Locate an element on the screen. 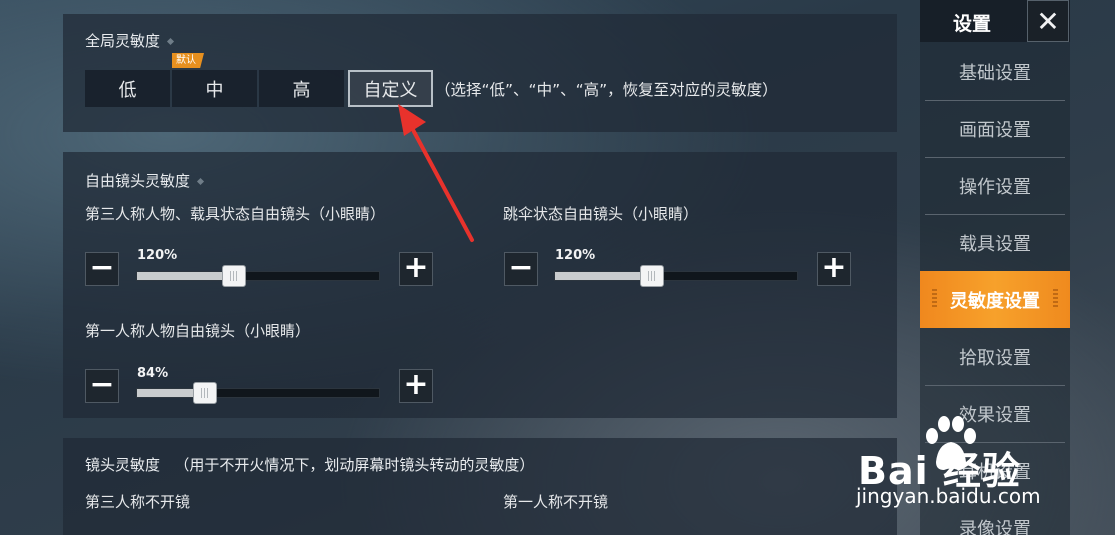 Image resolution: width=1115 pixels, height=535 pixels. tpp-value: 120% is located at coordinates (157, 255).